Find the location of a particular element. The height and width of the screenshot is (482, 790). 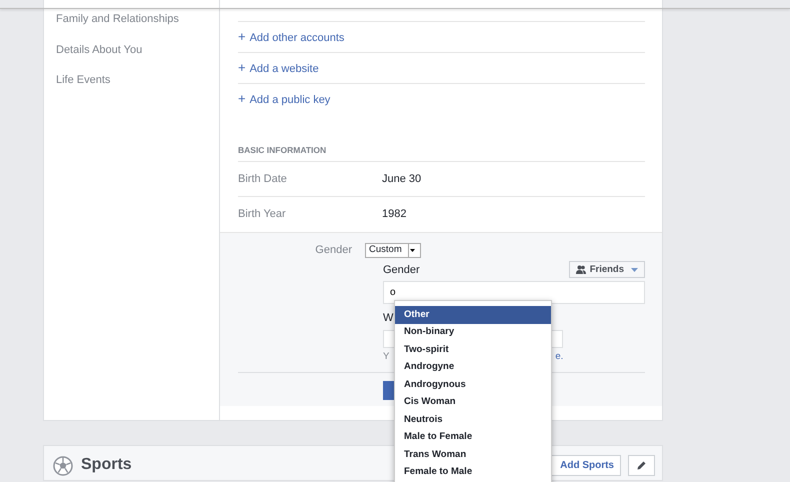

menu-item: Two-spirit is located at coordinates (473, 350).